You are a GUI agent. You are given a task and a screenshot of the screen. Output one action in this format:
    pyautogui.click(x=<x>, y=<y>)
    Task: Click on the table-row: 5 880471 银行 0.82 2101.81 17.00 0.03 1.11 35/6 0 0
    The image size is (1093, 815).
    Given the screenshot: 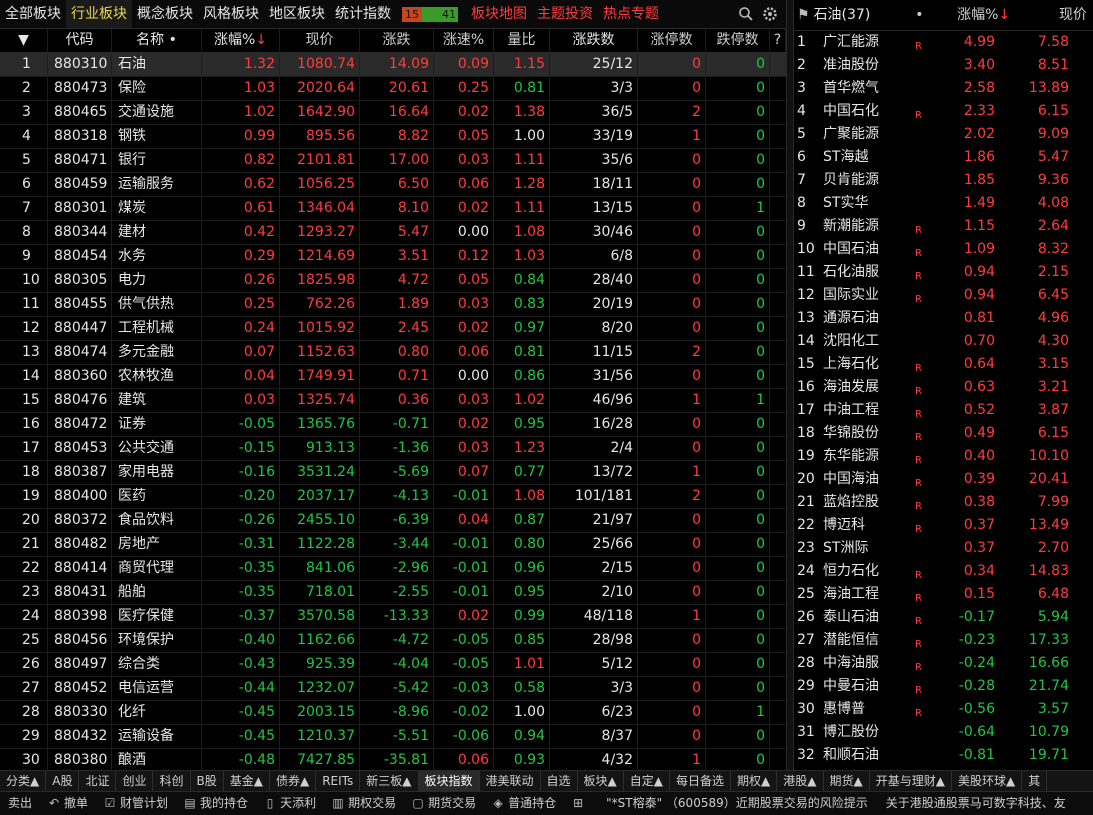 What is the action you would take?
    pyautogui.click(x=393, y=161)
    